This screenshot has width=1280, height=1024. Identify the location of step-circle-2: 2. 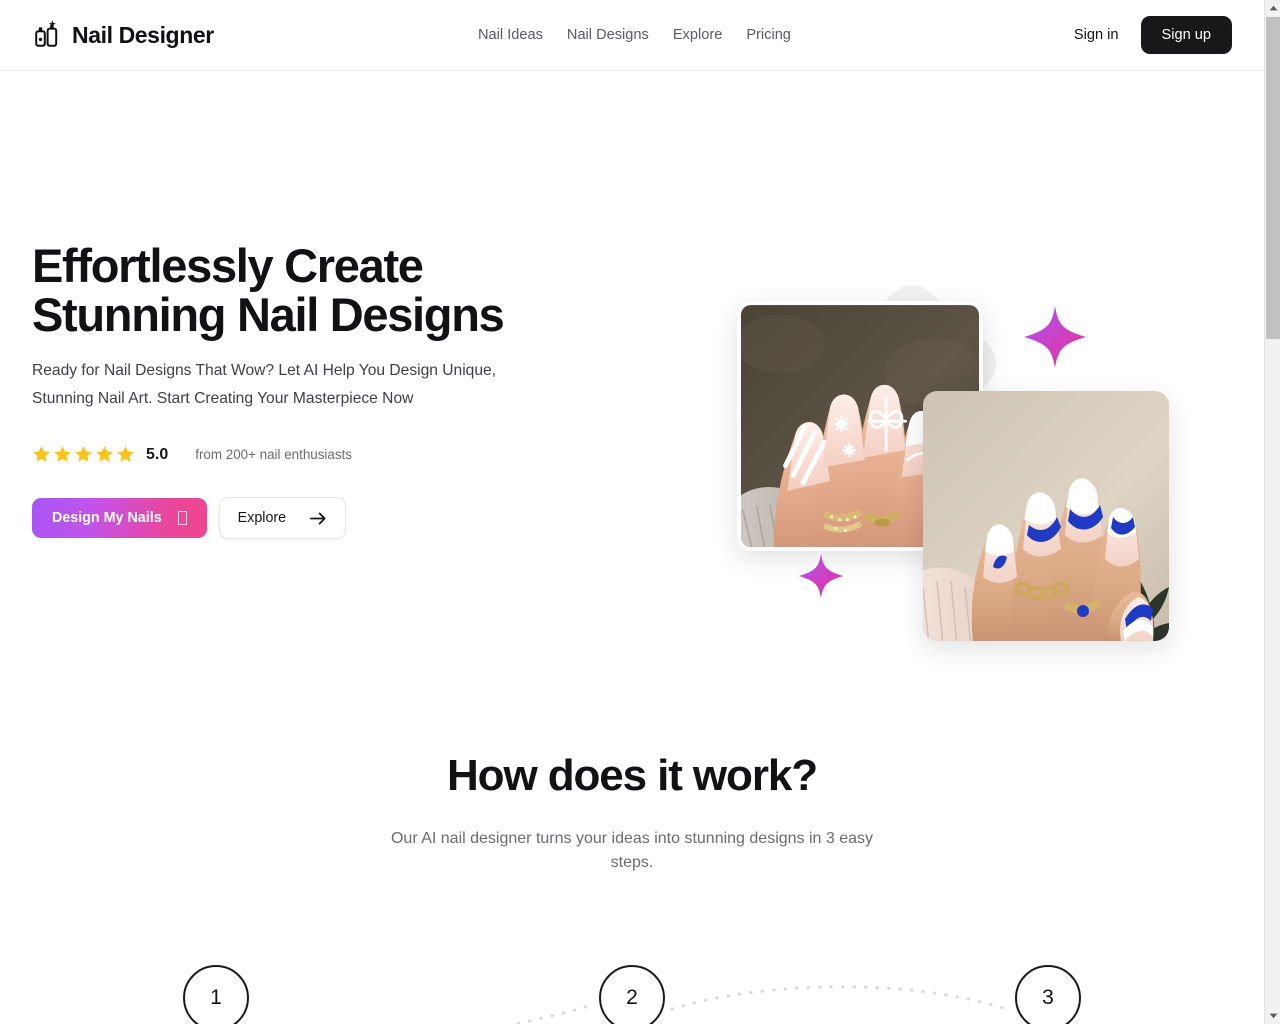
(632, 994).